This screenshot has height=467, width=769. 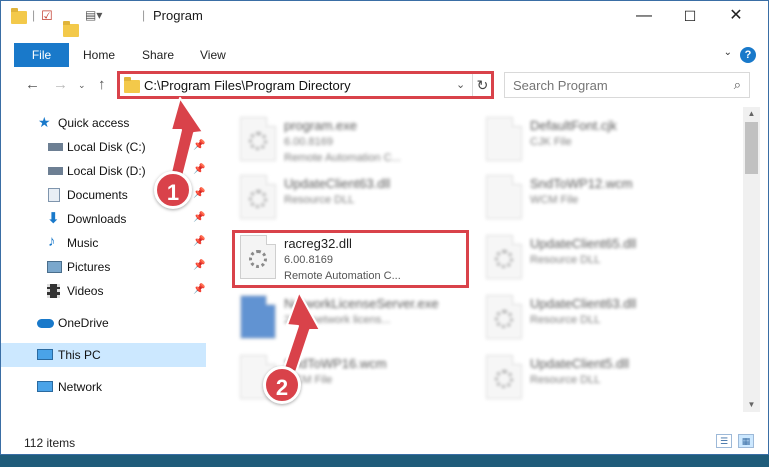 I want to click on sidebar-item-onedrive: OneDrive, so click(x=103, y=323).